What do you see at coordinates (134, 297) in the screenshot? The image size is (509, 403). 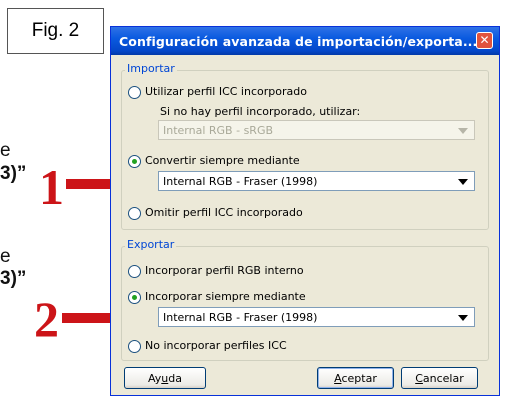 I see `radio-embed-always` at bounding box center [134, 297].